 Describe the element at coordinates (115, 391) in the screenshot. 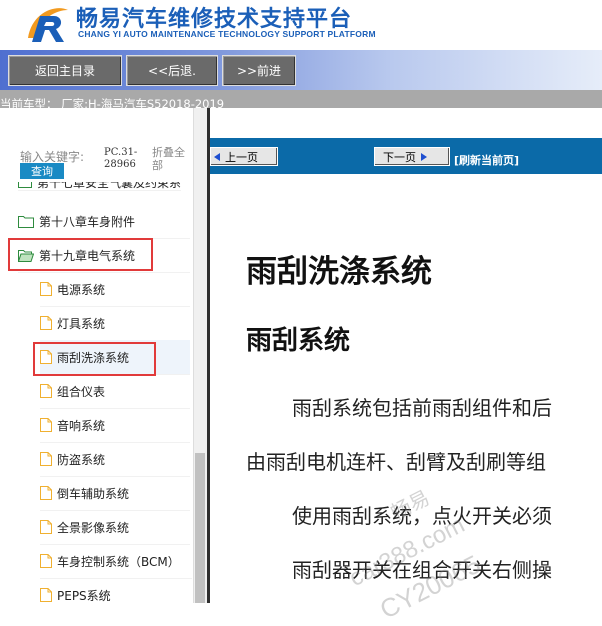

I see `tree-item-instrument-cluster: 组合仪表` at that location.